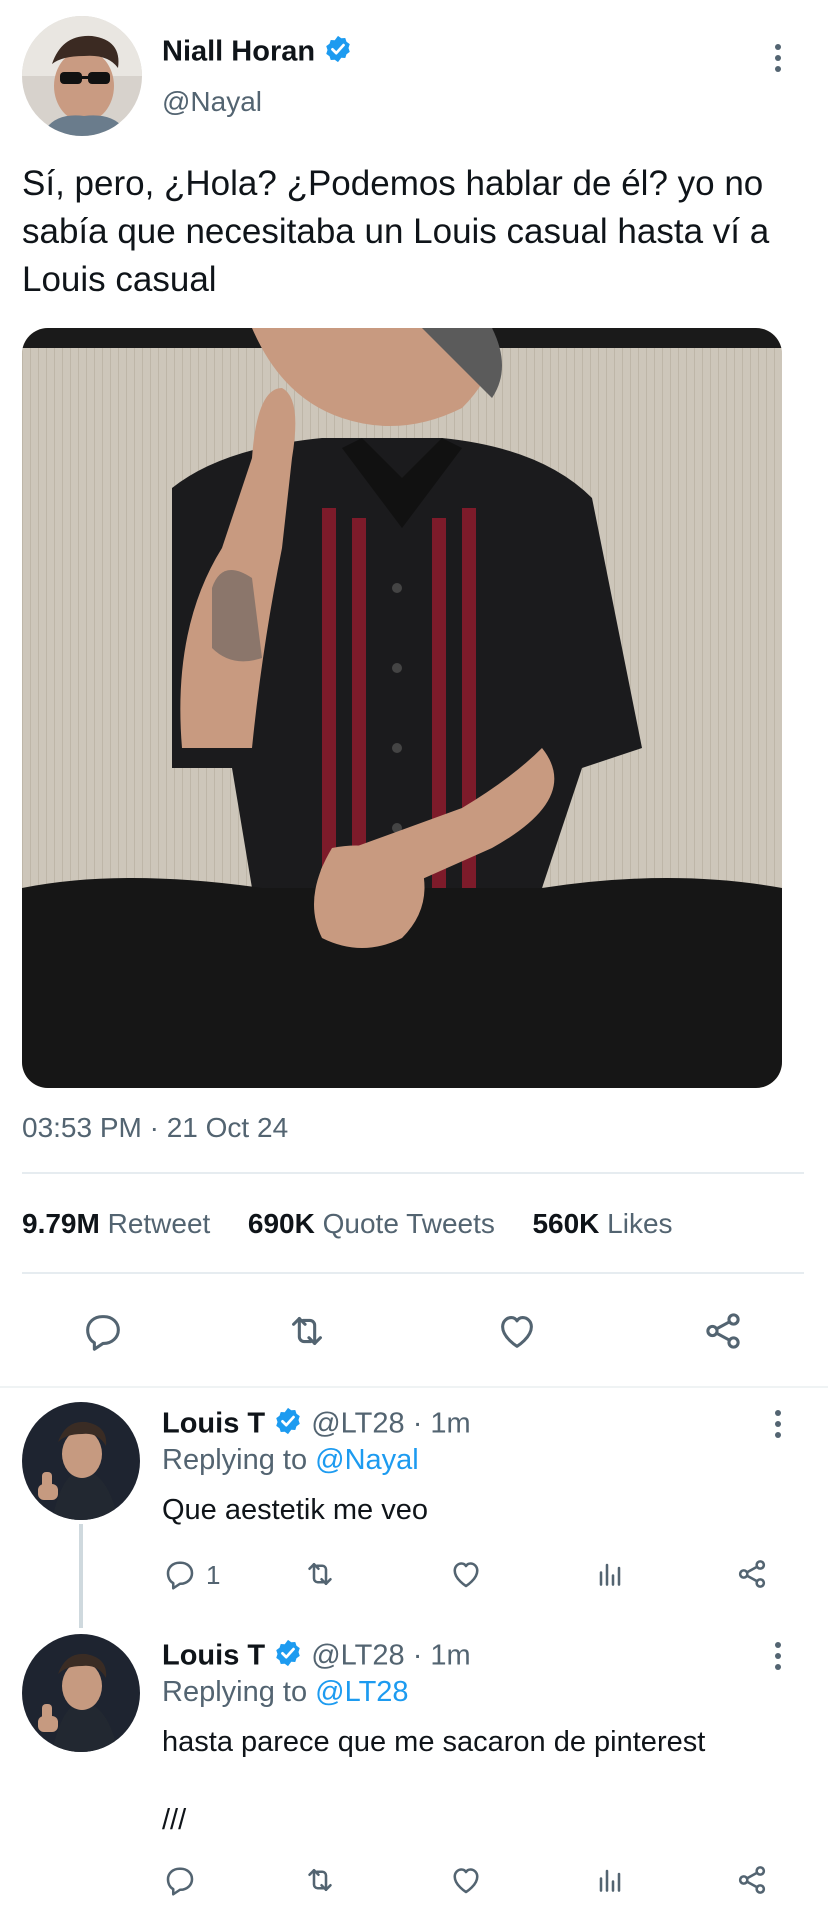  What do you see at coordinates (367, 1460) in the screenshot?
I see `replying-to-handle: @Nayal` at bounding box center [367, 1460].